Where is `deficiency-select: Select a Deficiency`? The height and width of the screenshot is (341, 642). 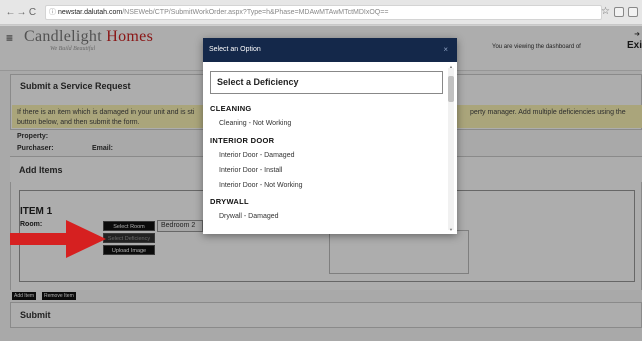 deficiency-select: Select a Deficiency is located at coordinates (326, 82).